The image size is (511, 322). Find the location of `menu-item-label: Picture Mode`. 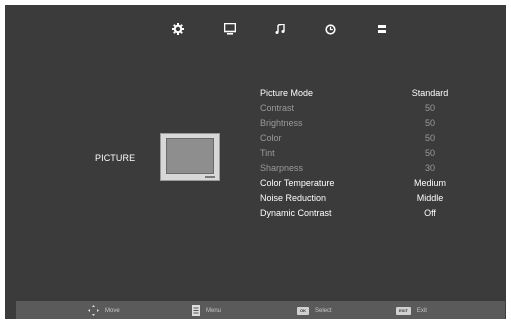

menu-item-label: Picture Mode is located at coordinates (287, 93).